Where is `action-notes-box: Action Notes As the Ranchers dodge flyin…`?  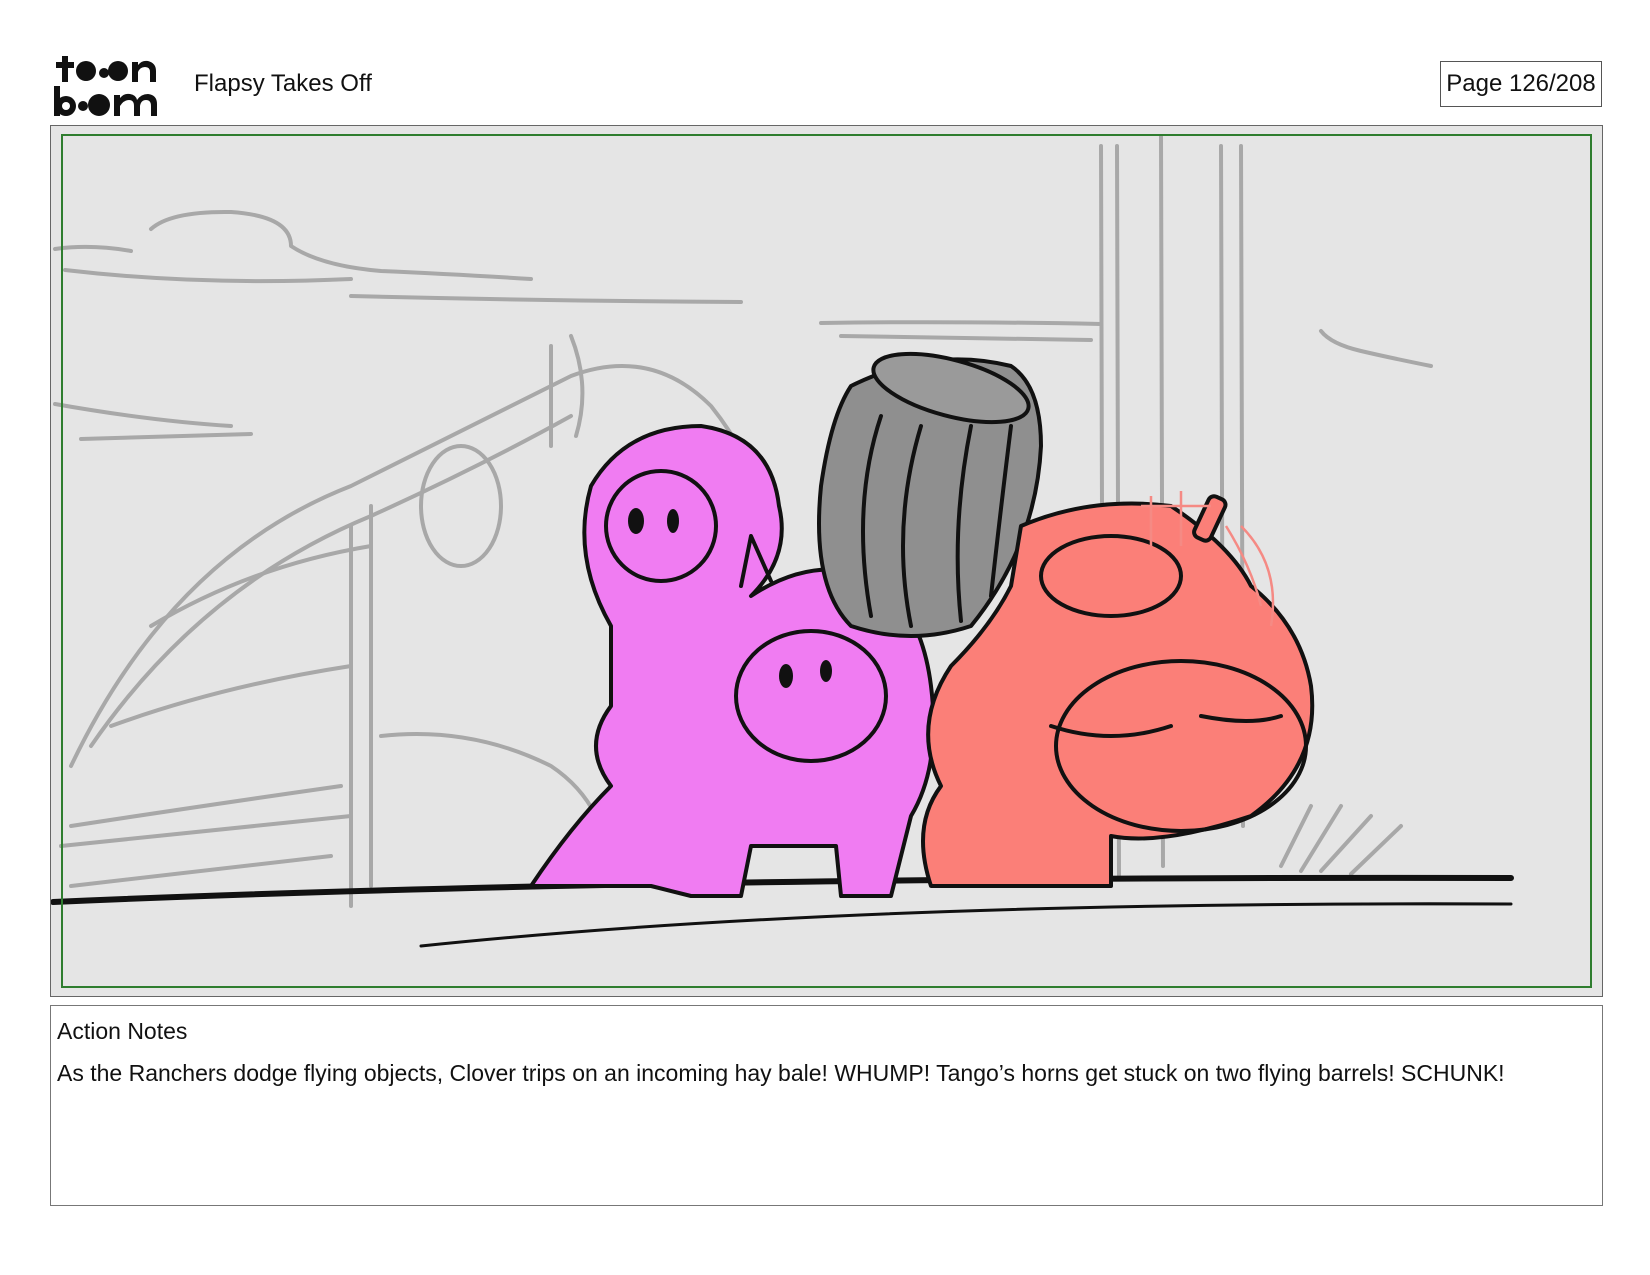
action-notes-box: Action Notes As the Ranchers dodge flyin… is located at coordinates (826, 1105).